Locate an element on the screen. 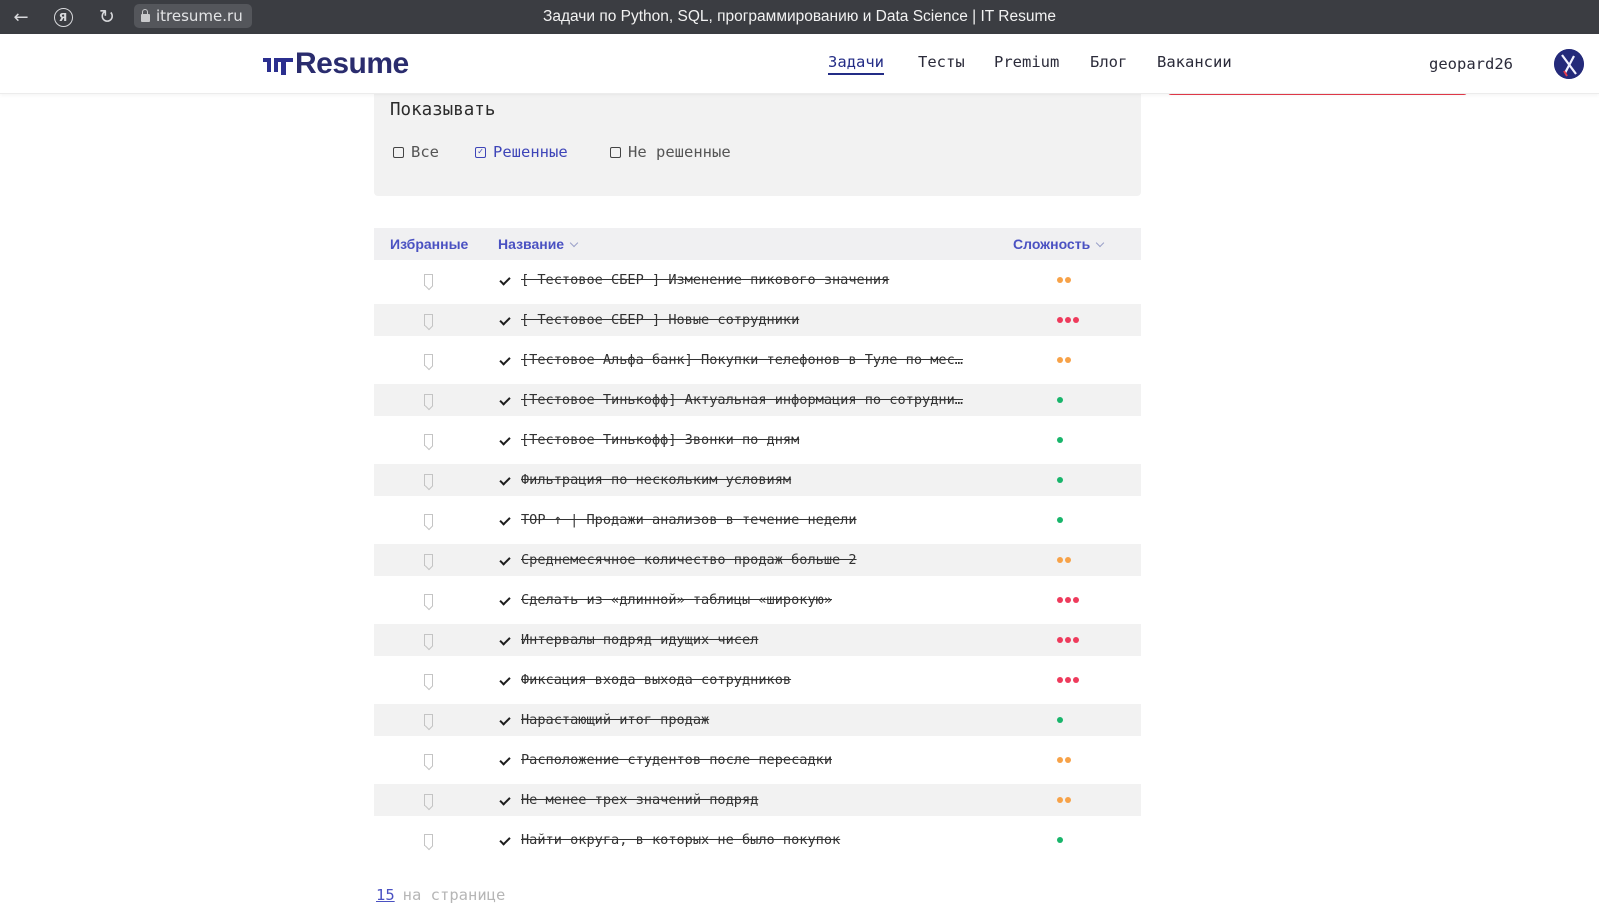 This screenshot has width=1599, height=909. table-row: [ Тестовое СБЕР ] Новые сотрудники is located at coordinates (757, 320).